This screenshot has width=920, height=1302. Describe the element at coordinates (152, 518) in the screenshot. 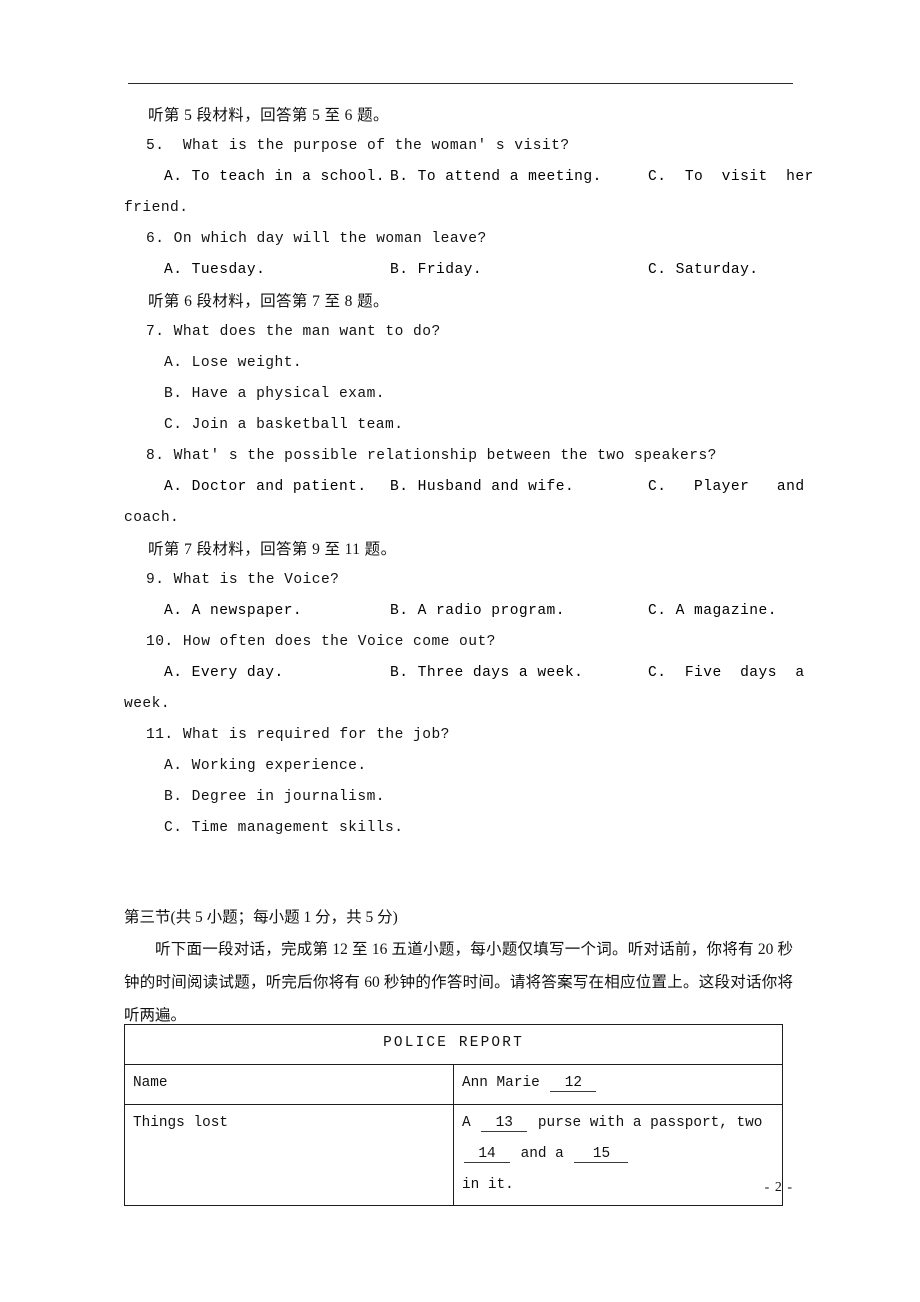

I see `question-8-option-c-overflow: coach.` at that location.